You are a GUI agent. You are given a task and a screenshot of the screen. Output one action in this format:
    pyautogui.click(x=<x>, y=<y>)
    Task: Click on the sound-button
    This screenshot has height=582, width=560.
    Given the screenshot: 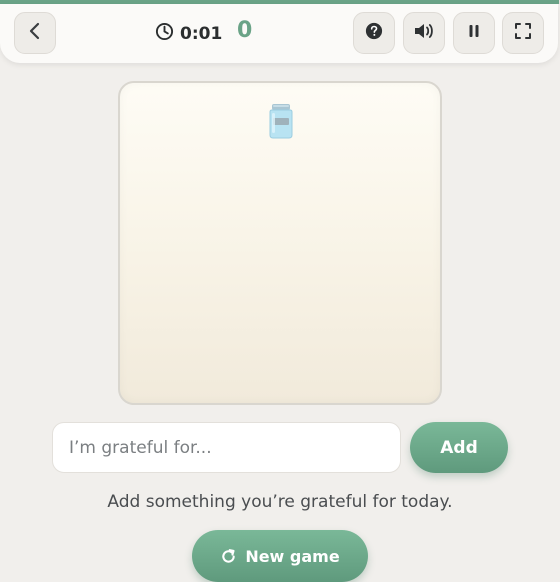 What is the action you would take?
    pyautogui.click(x=424, y=33)
    